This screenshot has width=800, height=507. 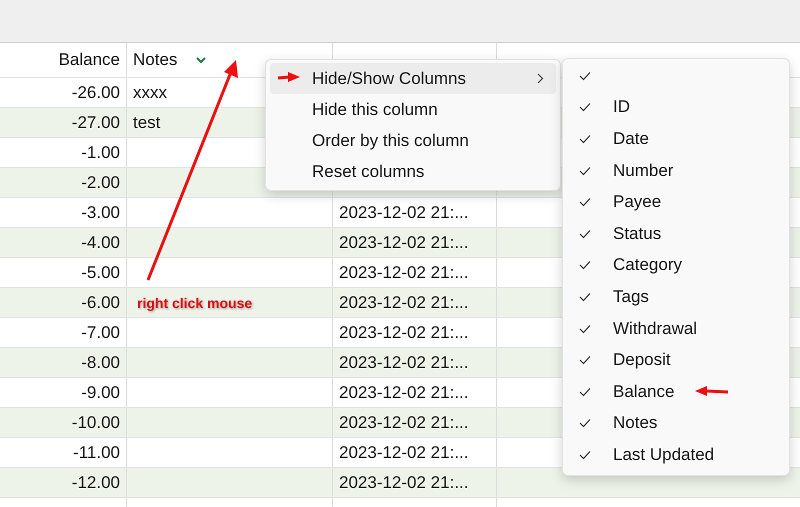 I want to click on table-cell: -12.00, so click(x=96, y=482).